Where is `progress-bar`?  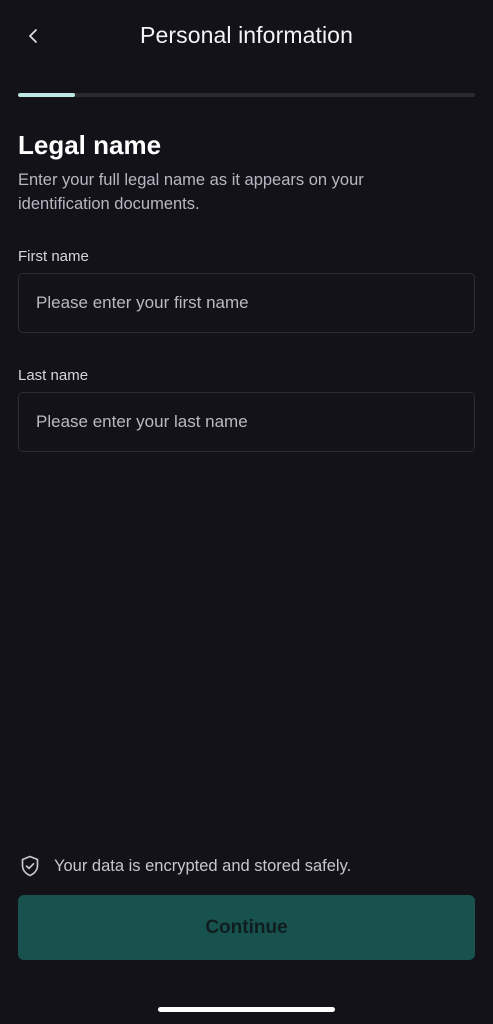
progress-bar is located at coordinates (246, 95).